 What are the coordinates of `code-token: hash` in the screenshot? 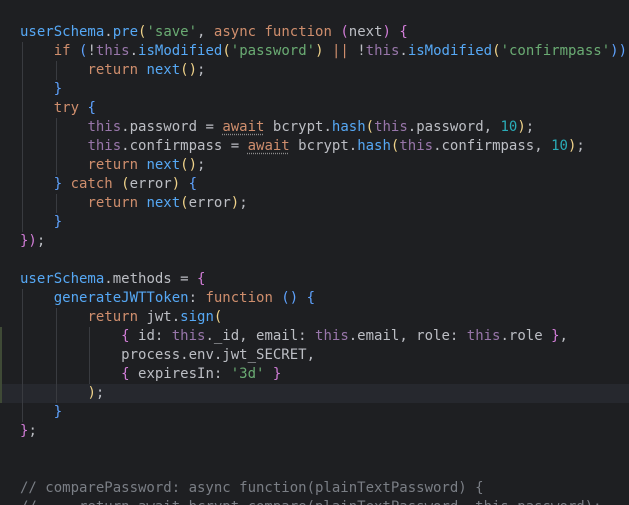 It's located at (374, 146).